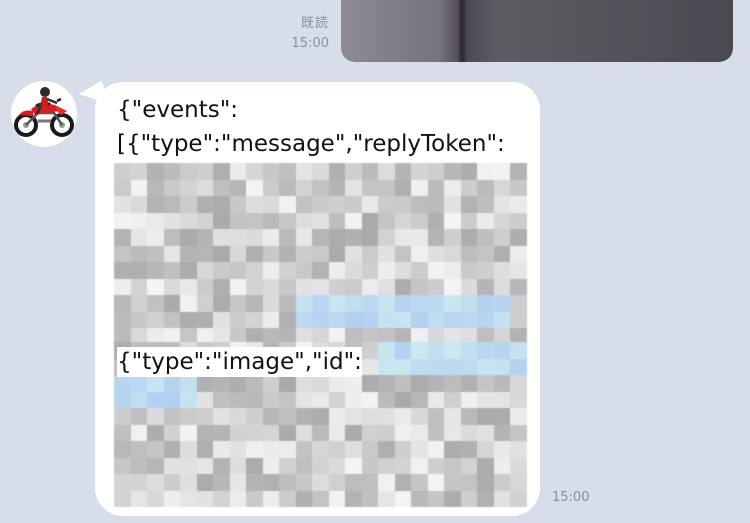  What do you see at coordinates (310, 34) in the screenshot?
I see `sent-message-meta: 既読 15:00` at bounding box center [310, 34].